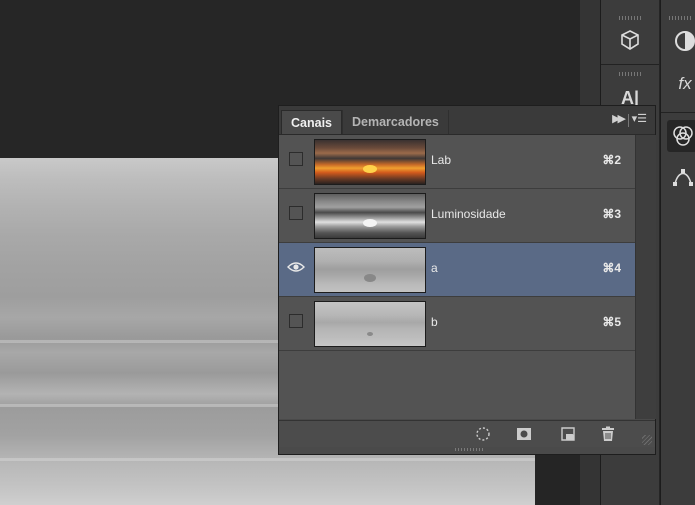  What do you see at coordinates (434, 268) in the screenshot?
I see `channel-name: a` at bounding box center [434, 268].